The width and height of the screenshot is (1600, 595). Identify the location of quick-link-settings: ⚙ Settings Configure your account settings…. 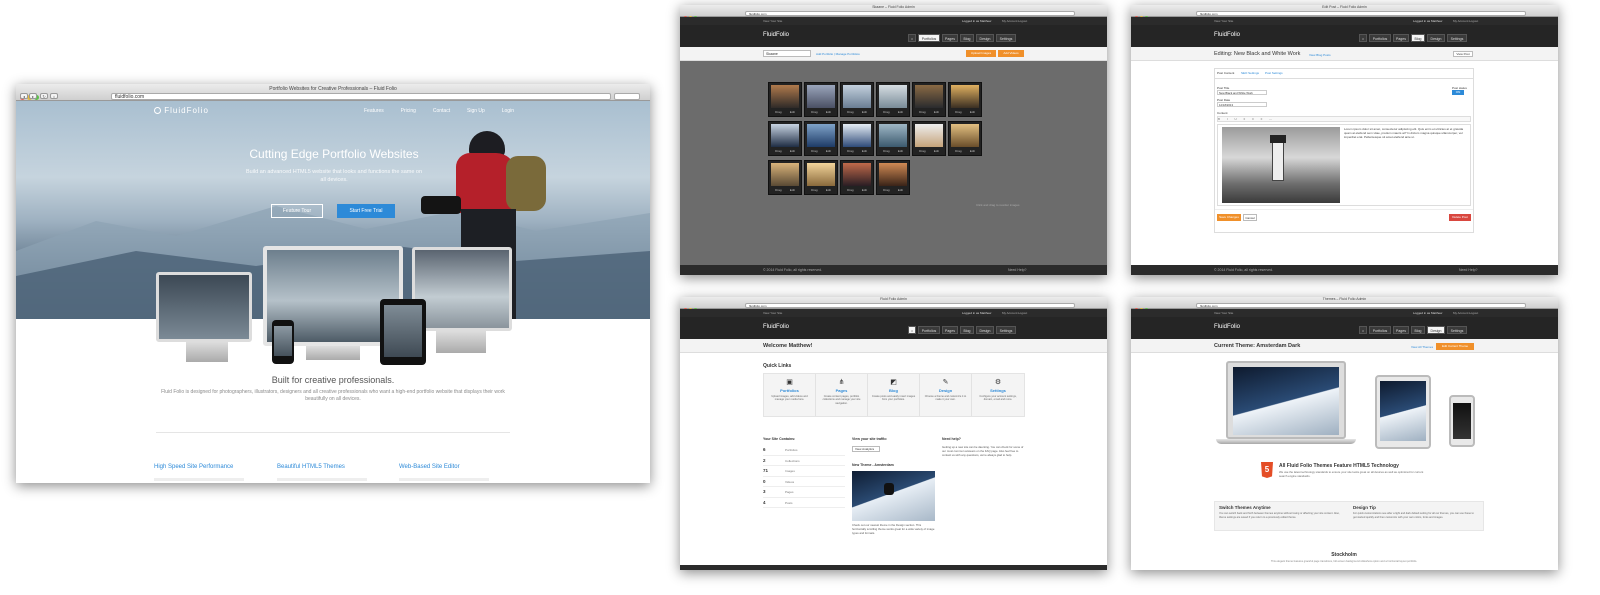
(998, 395).